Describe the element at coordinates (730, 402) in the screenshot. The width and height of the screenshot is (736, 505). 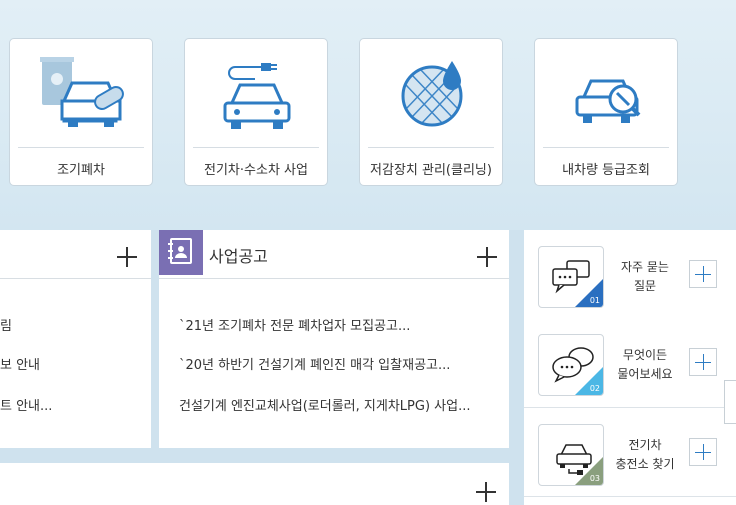
I see `side-scroll-tab` at that location.